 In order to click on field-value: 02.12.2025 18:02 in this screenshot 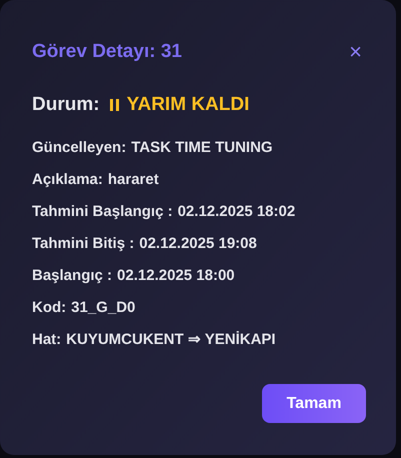, I will do `click(237, 211)`.